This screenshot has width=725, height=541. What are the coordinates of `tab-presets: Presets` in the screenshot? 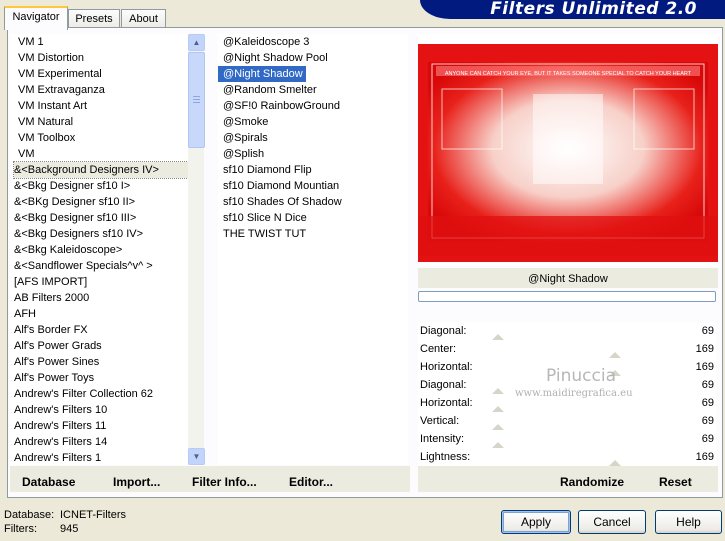 It's located at (94, 18).